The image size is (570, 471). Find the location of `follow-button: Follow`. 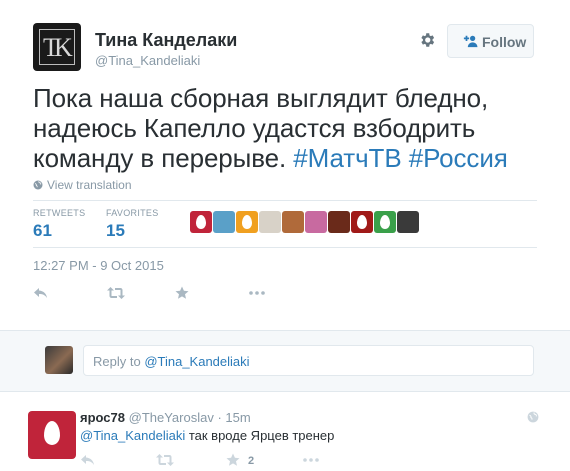

follow-button: Follow is located at coordinates (490, 41).